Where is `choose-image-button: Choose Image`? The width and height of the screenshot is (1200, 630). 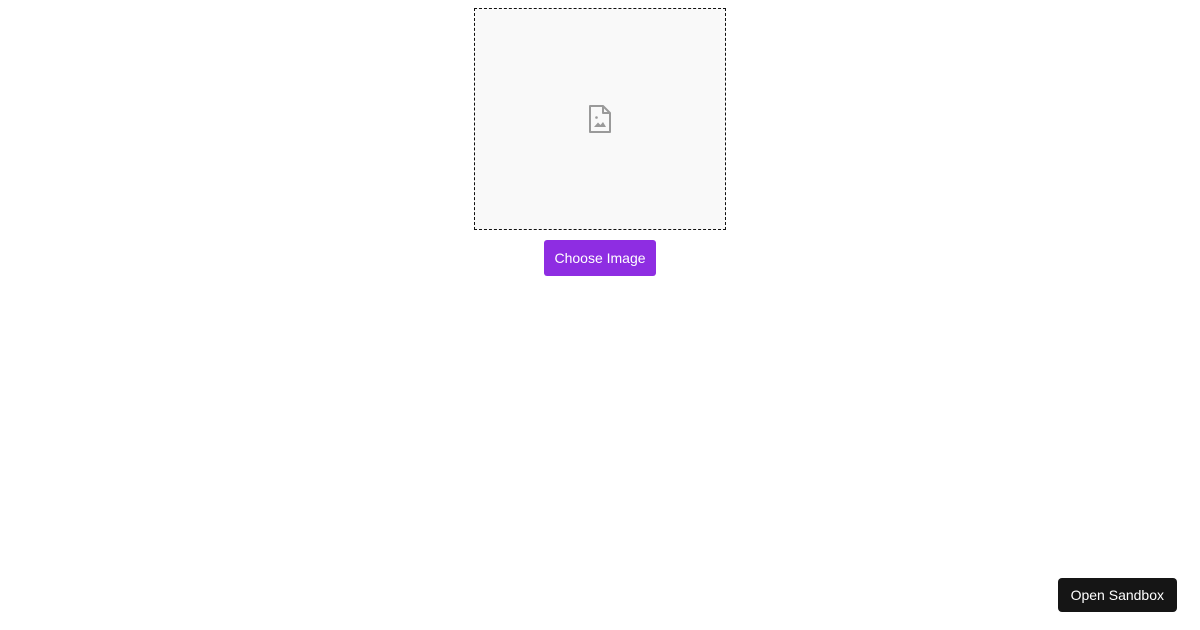 choose-image-button: Choose Image is located at coordinates (600, 258).